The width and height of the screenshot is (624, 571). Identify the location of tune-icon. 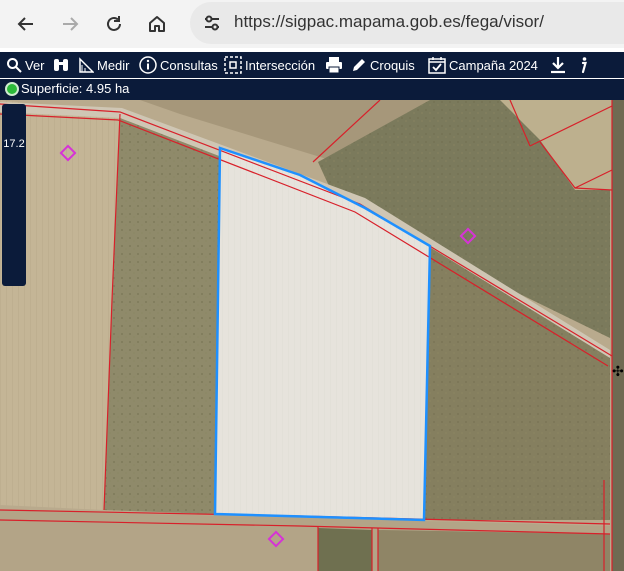
(212, 23).